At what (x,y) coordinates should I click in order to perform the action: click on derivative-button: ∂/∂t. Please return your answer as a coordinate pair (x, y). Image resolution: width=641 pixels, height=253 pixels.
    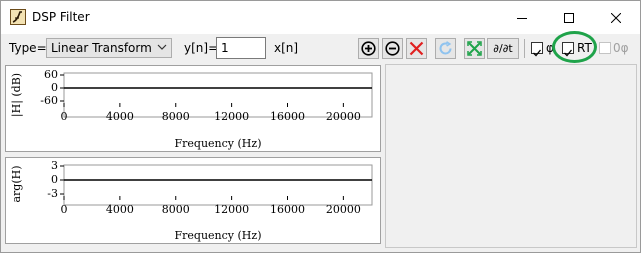
    Looking at the image, I should click on (503, 48).